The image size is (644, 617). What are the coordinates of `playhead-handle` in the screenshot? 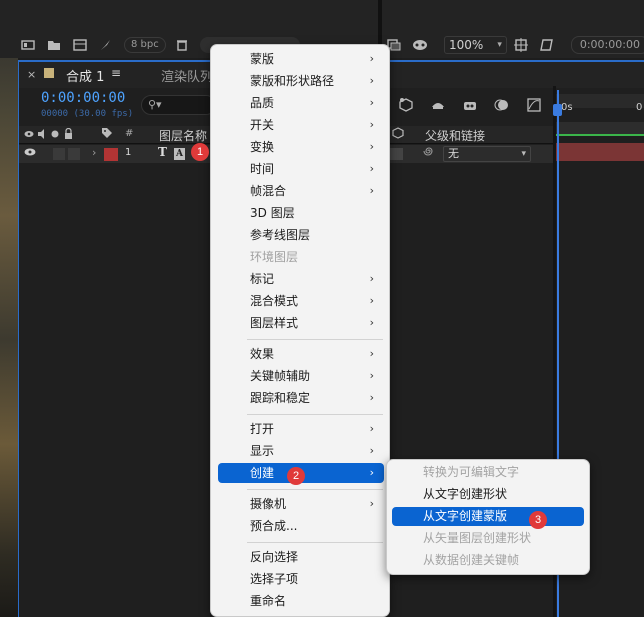 It's located at (557, 110).